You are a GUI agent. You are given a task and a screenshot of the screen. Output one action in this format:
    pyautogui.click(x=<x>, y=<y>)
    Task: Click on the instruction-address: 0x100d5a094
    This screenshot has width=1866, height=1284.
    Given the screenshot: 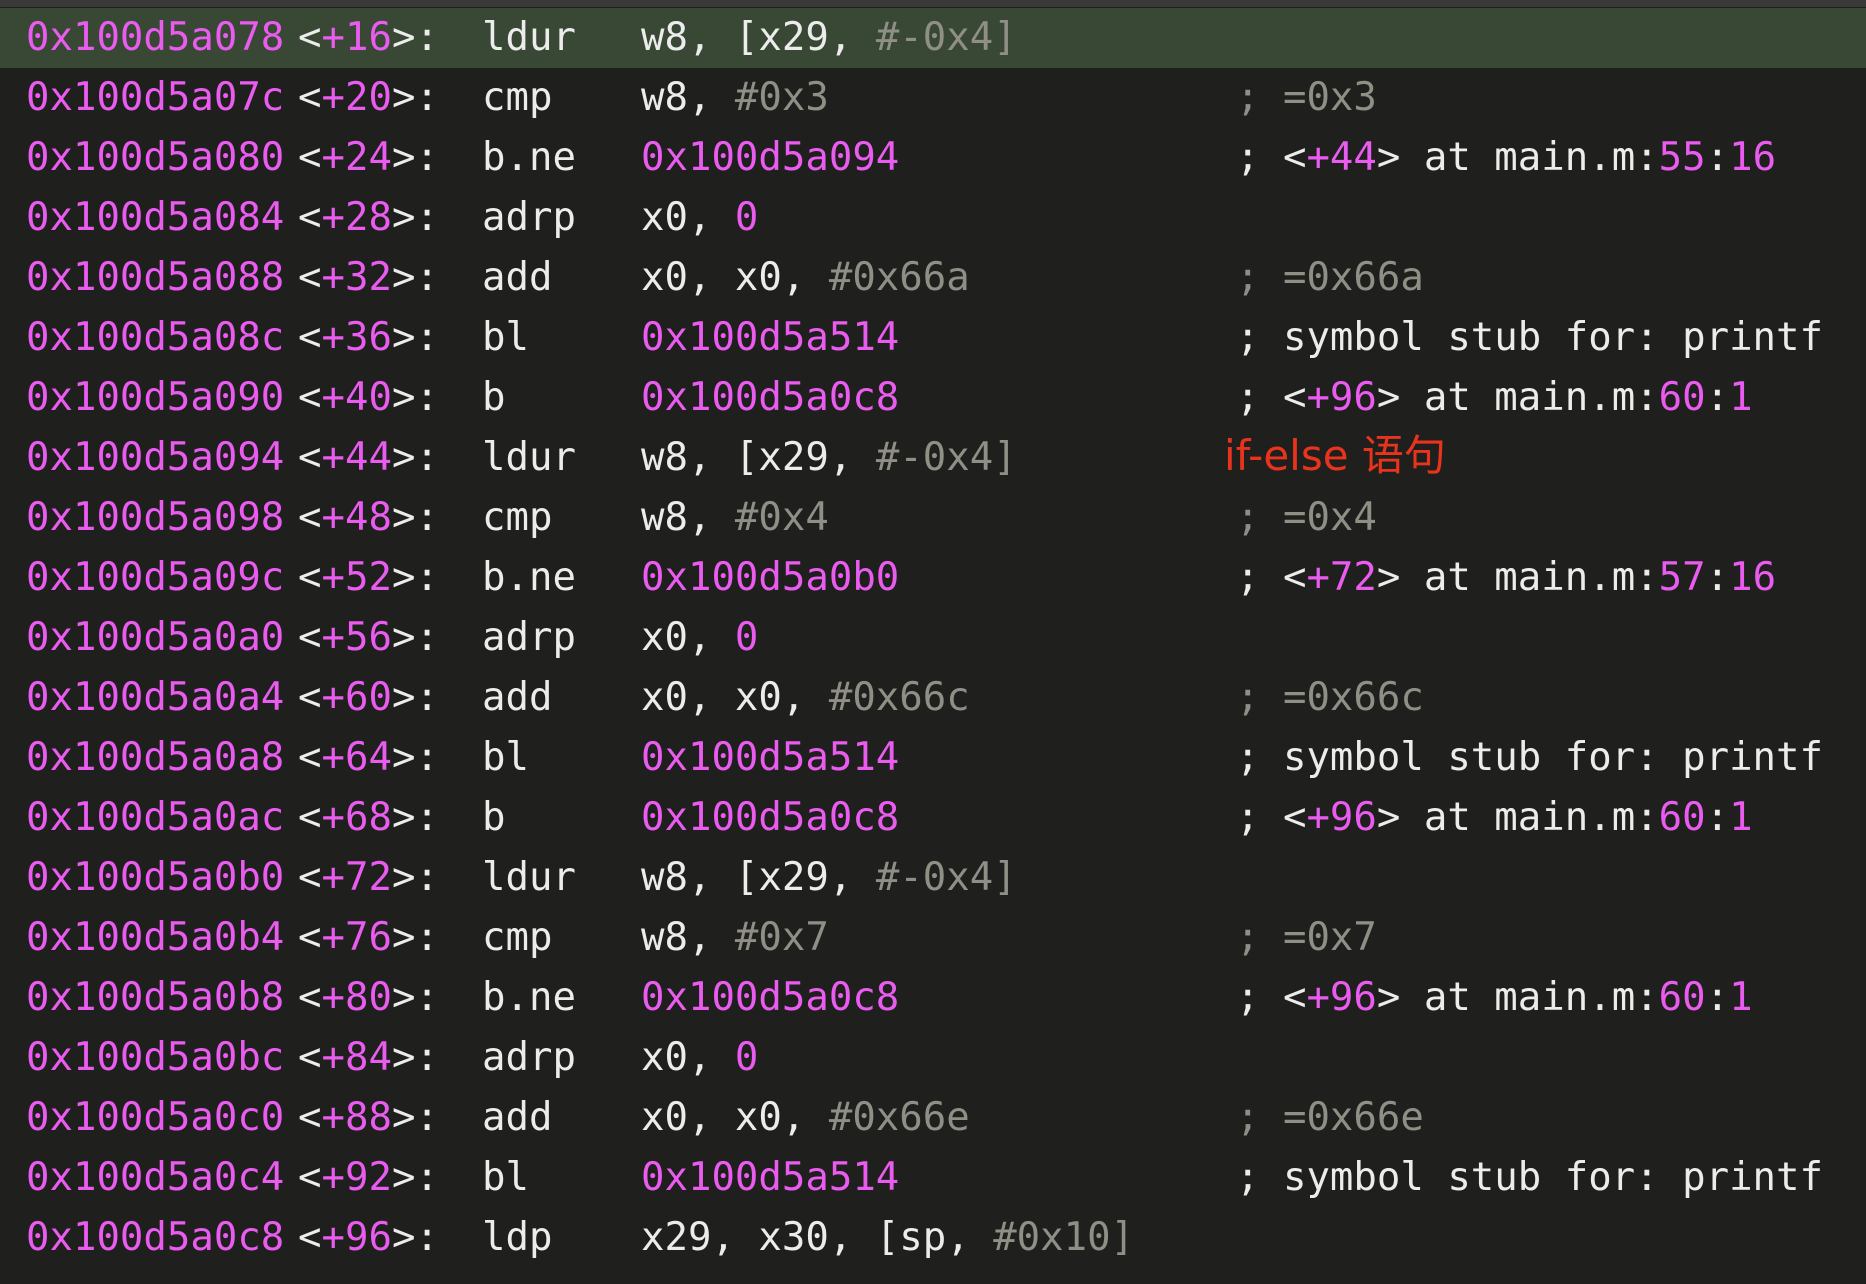 What is the action you would take?
    pyautogui.click(x=155, y=457)
    